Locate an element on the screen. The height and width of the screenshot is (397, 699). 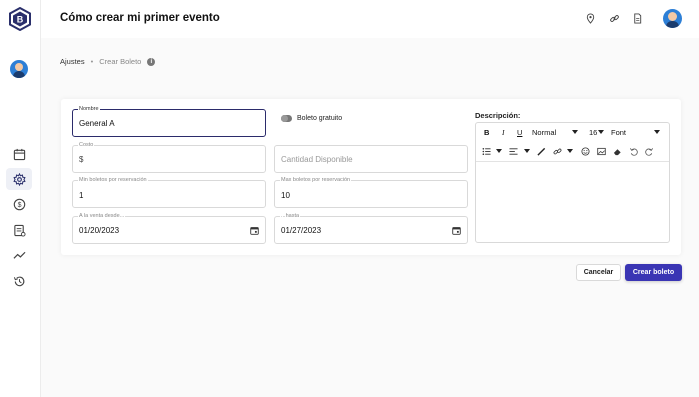
sidebar-item-reports is located at coordinates (19, 230).